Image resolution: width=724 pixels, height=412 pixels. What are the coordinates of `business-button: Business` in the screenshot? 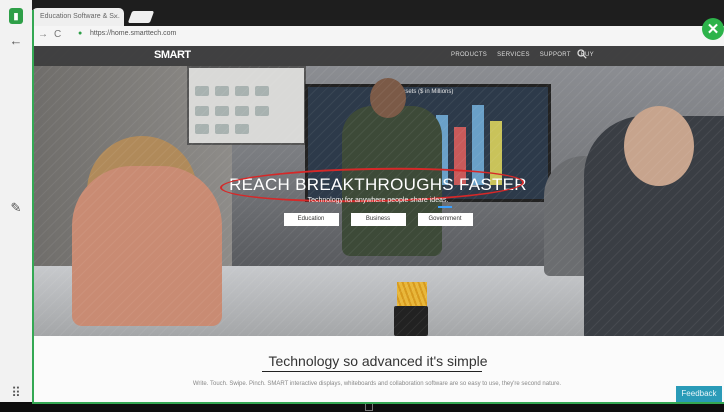 It's located at (378, 219).